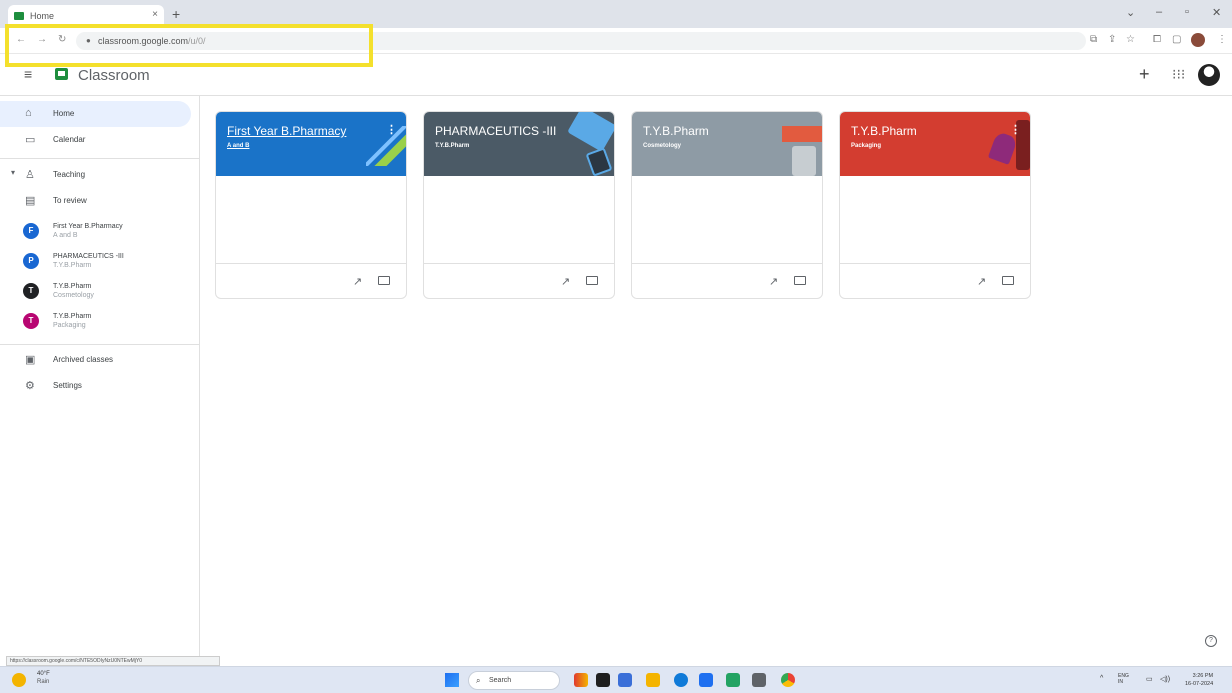 This screenshot has width=1232, height=693. What do you see at coordinates (1198, 40) in the screenshot?
I see `profile-icon` at bounding box center [1198, 40].